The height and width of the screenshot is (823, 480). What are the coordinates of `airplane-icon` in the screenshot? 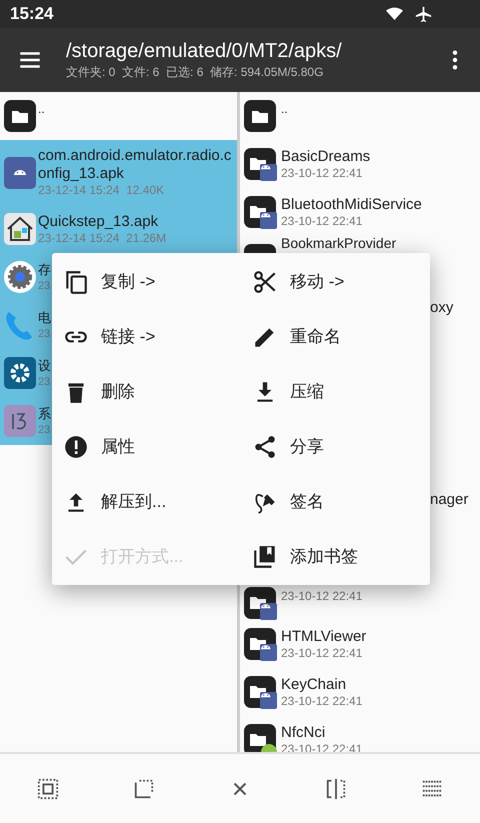 It's located at (423, 14).